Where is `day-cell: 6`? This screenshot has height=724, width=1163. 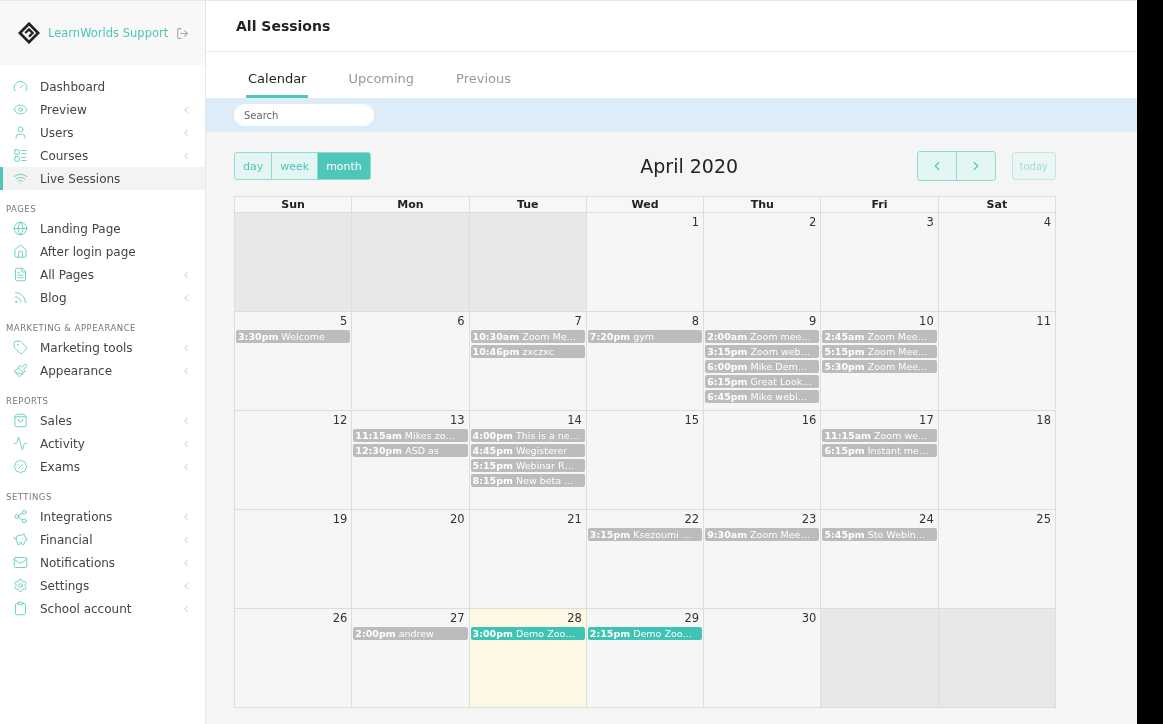
day-cell: 6 is located at coordinates (411, 361).